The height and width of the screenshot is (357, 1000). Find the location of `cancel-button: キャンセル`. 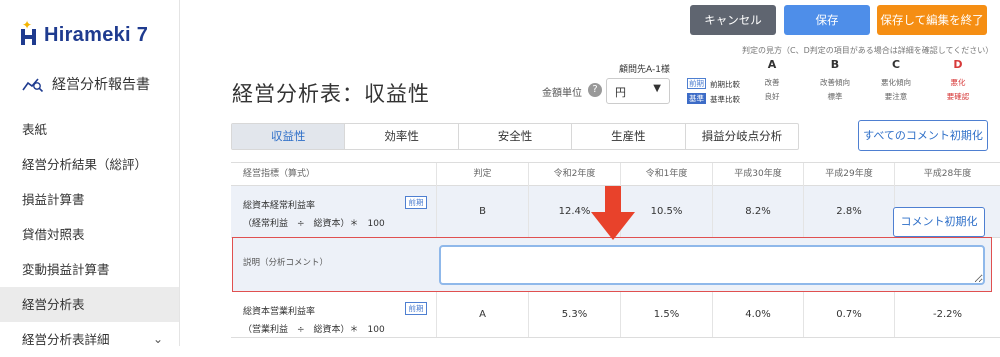

cancel-button: キャンセル is located at coordinates (733, 20).